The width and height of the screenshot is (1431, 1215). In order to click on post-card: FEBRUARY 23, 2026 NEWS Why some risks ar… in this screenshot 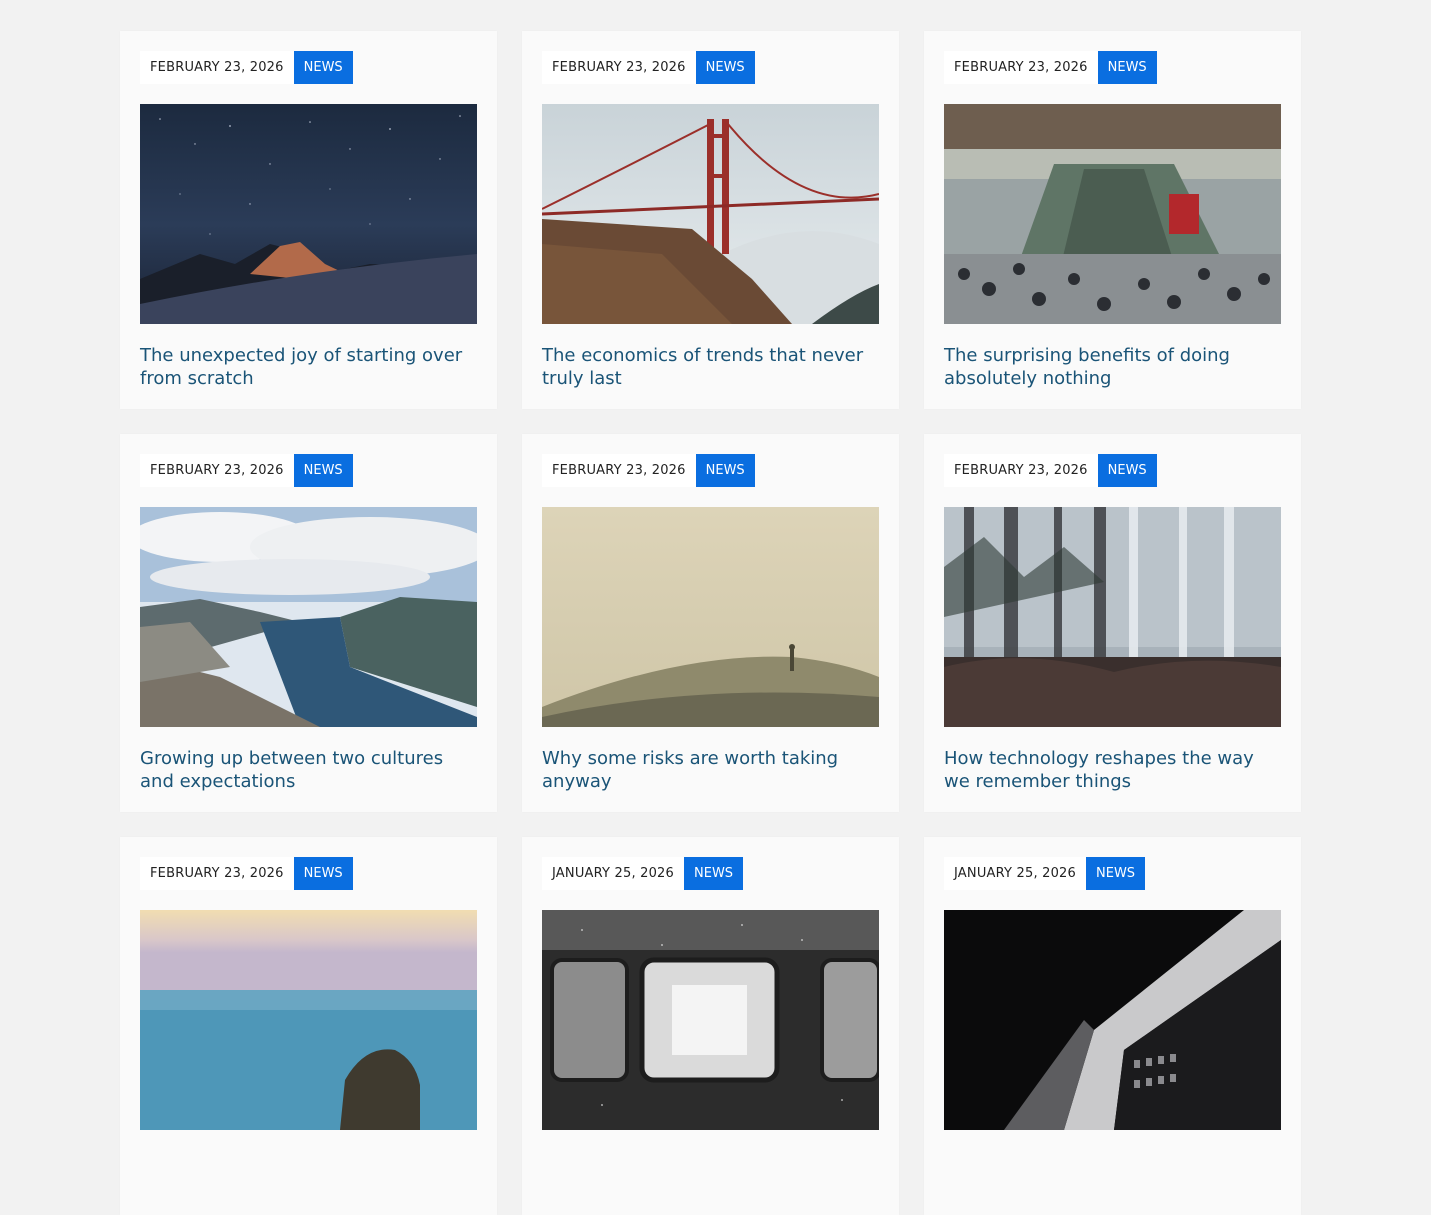, I will do `click(710, 623)`.